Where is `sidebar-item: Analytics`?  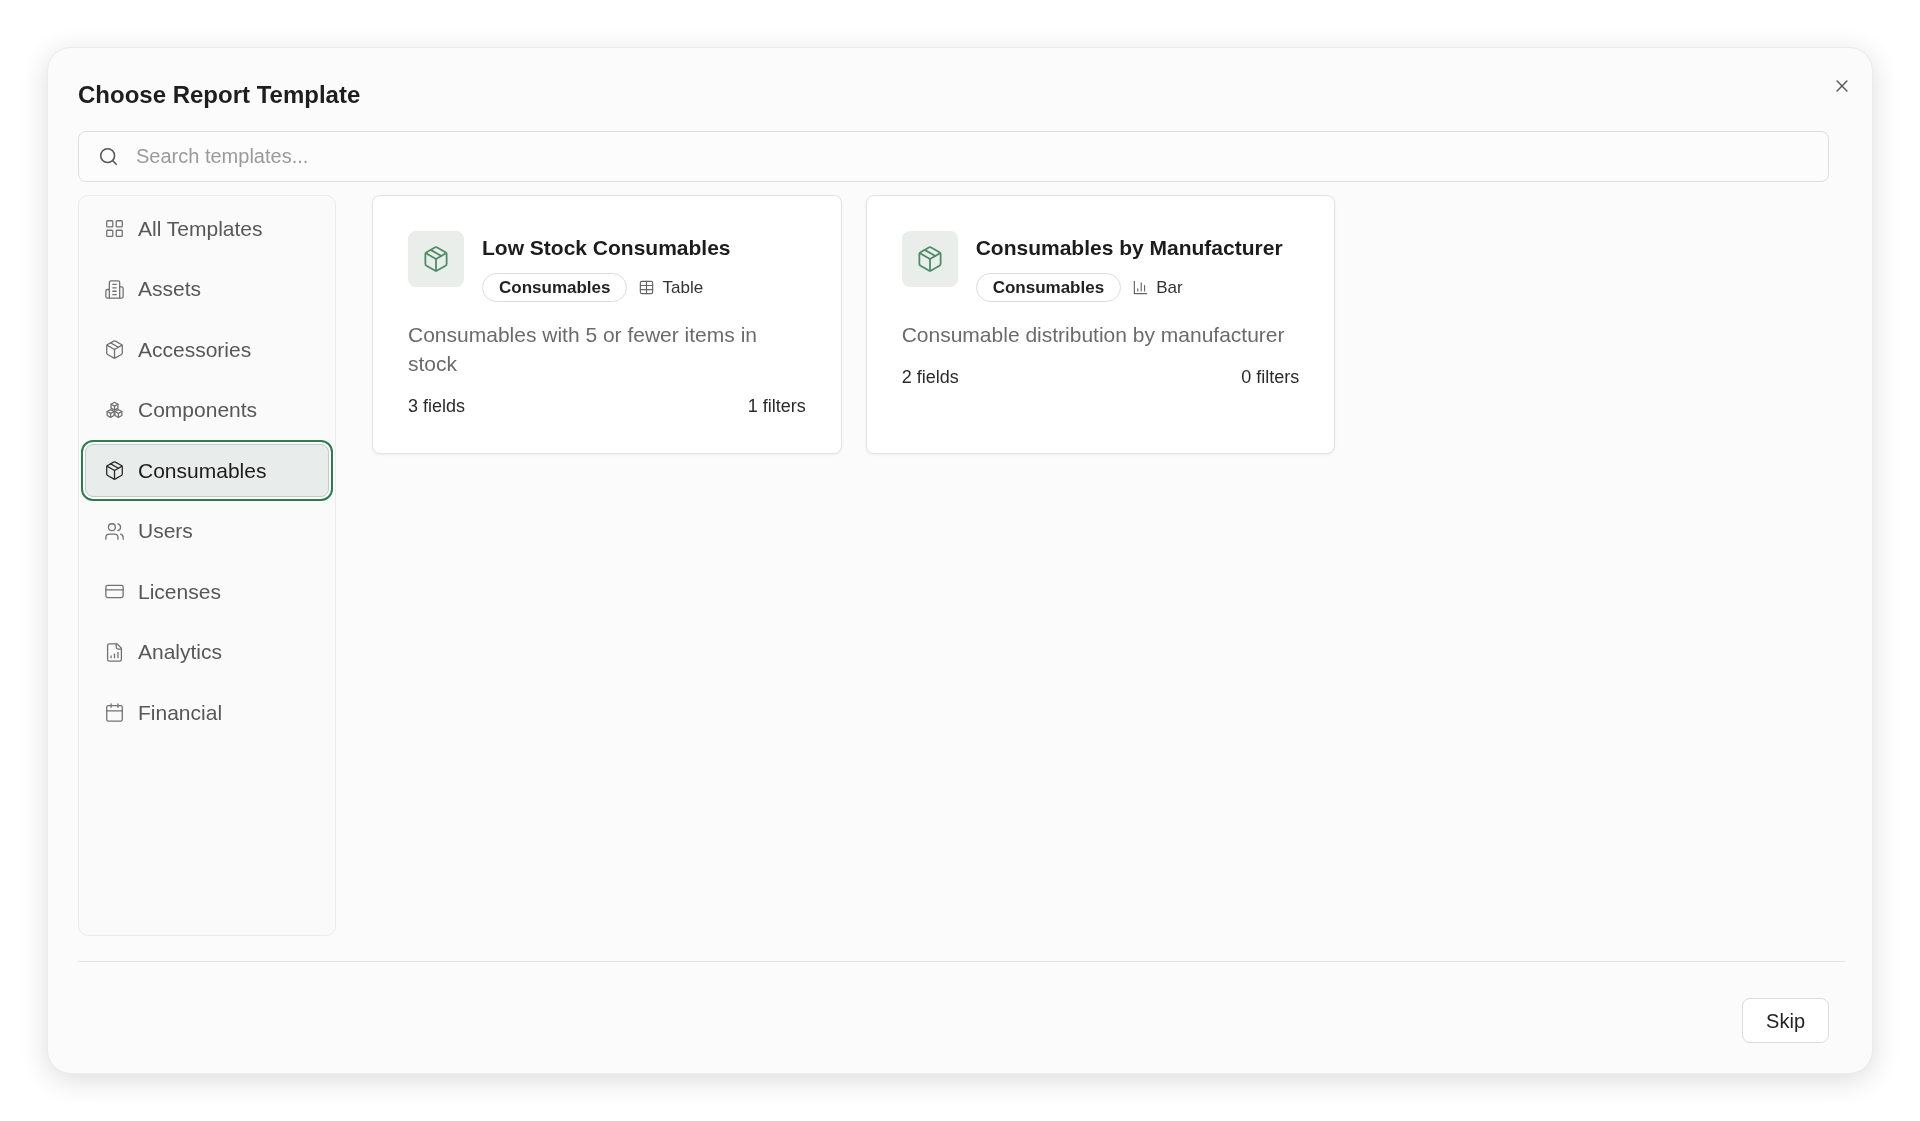 sidebar-item: Analytics is located at coordinates (207, 652).